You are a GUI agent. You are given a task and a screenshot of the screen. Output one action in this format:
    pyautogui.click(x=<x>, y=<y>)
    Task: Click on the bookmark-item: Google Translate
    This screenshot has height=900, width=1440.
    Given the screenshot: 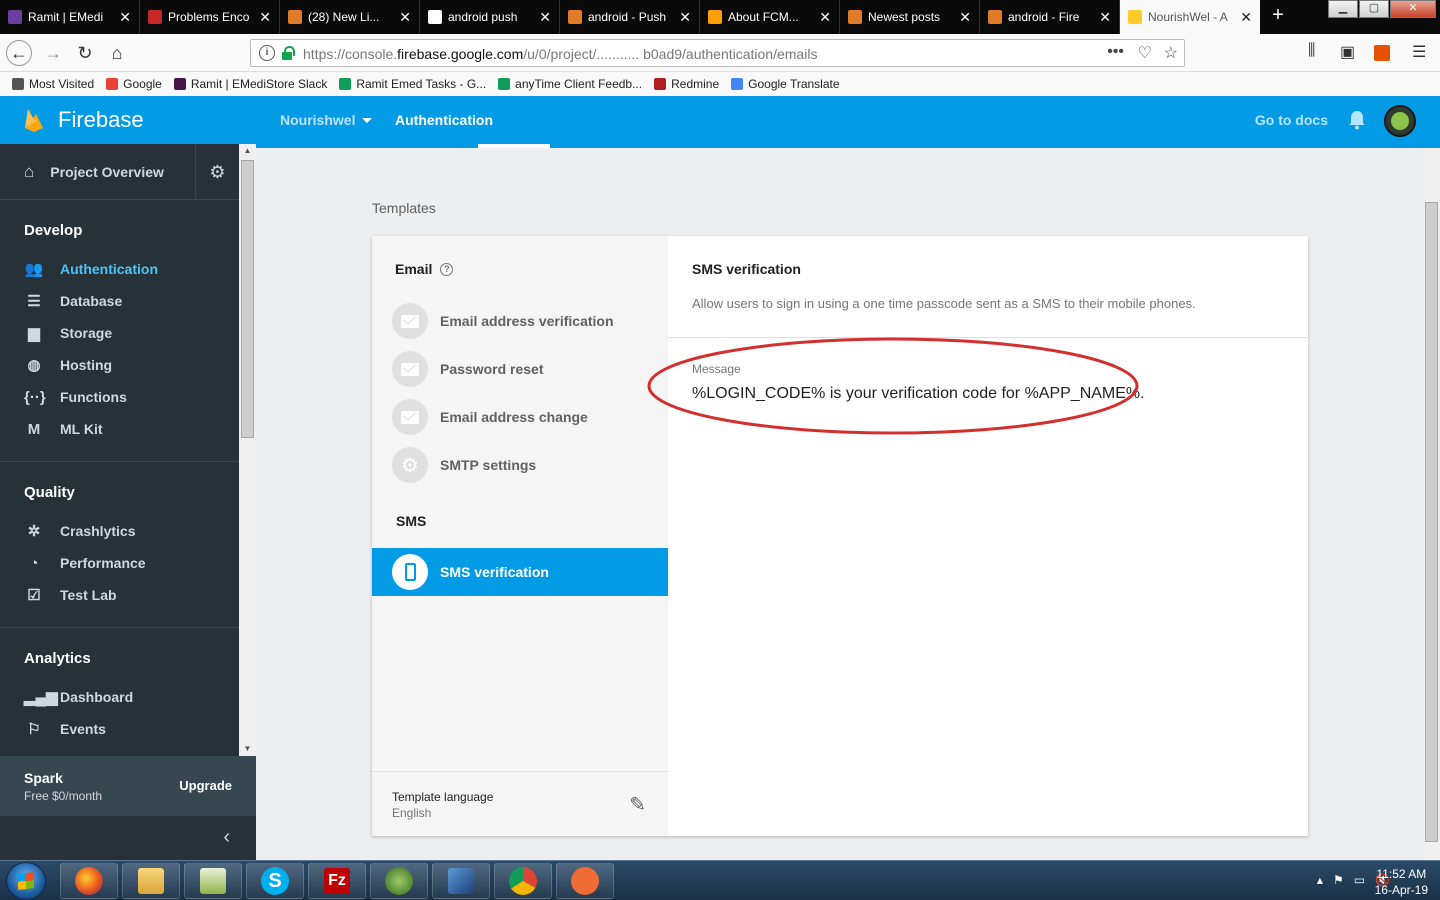 What is the action you would take?
    pyautogui.click(x=785, y=84)
    